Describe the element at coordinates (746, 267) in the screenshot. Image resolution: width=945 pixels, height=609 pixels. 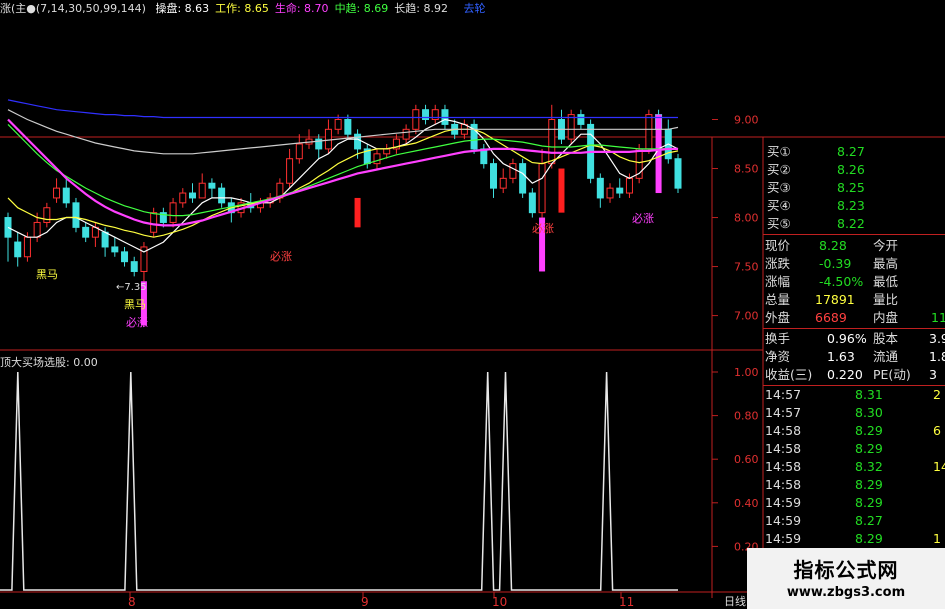
I see `price-tick-label-3: 7.50` at that location.